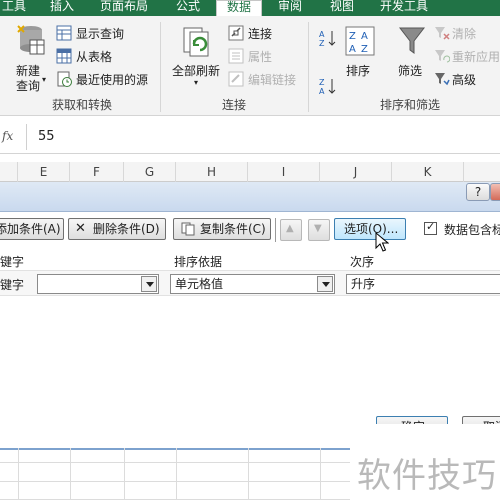  I want to click on sort-ascending-button: A Z, so click(328, 38).